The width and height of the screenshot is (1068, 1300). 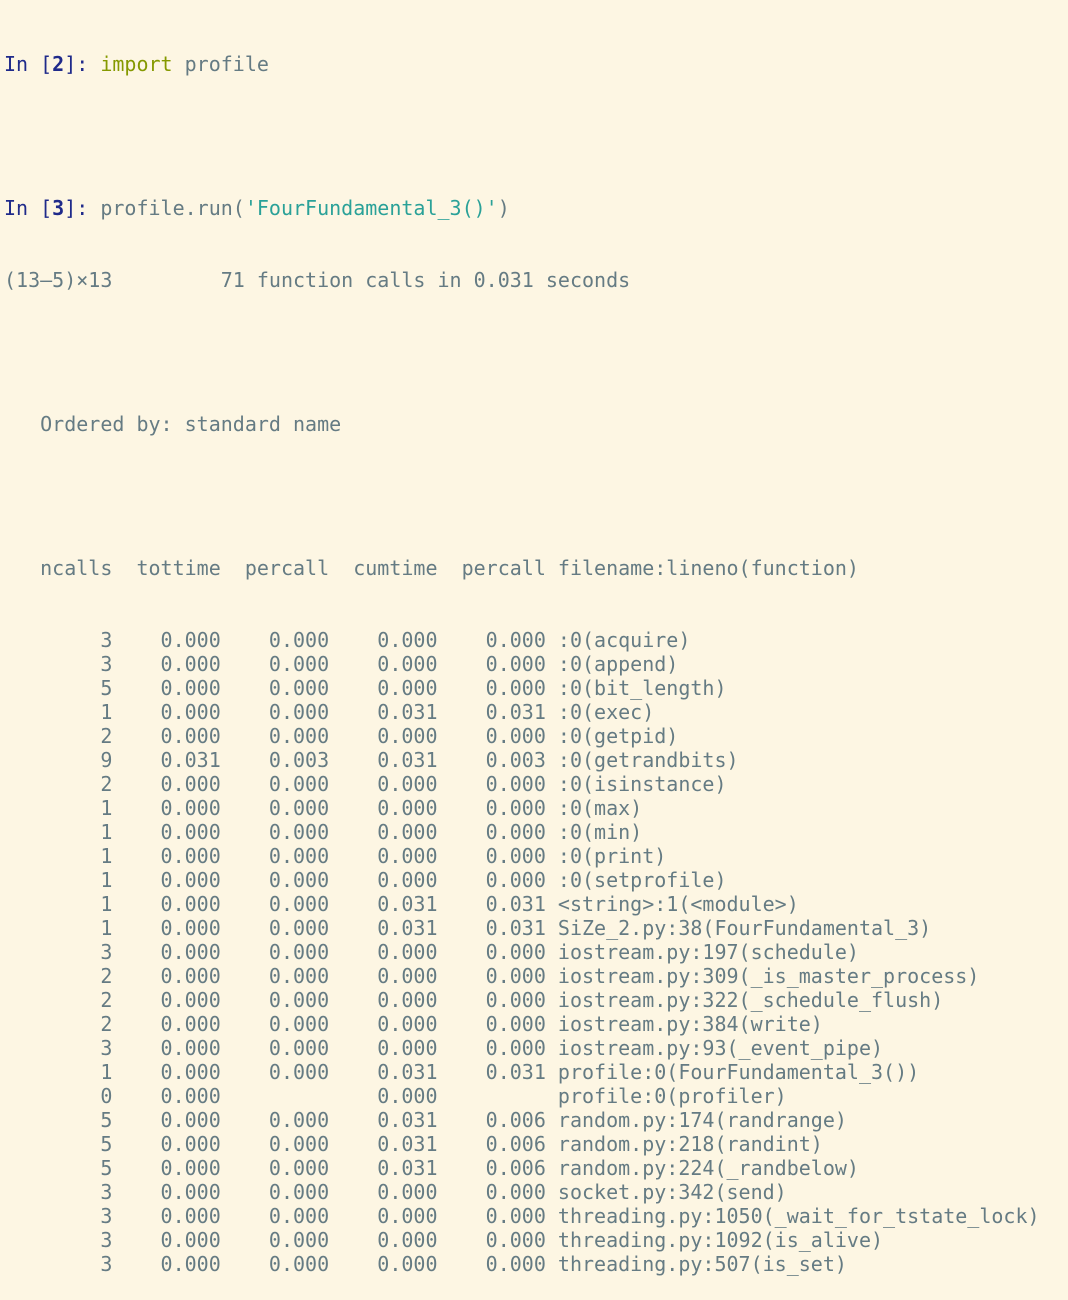 I want to click on function-cell: :0(isinstance), so click(x=636, y=784).